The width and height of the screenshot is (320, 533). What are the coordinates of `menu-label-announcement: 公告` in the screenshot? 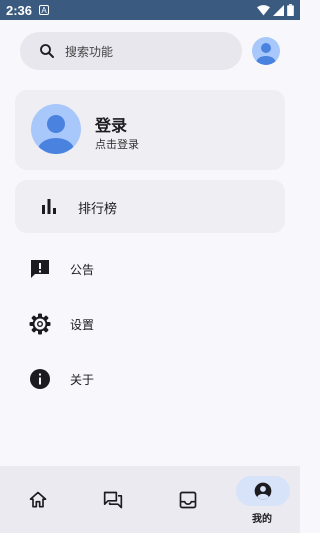 It's located at (82, 270).